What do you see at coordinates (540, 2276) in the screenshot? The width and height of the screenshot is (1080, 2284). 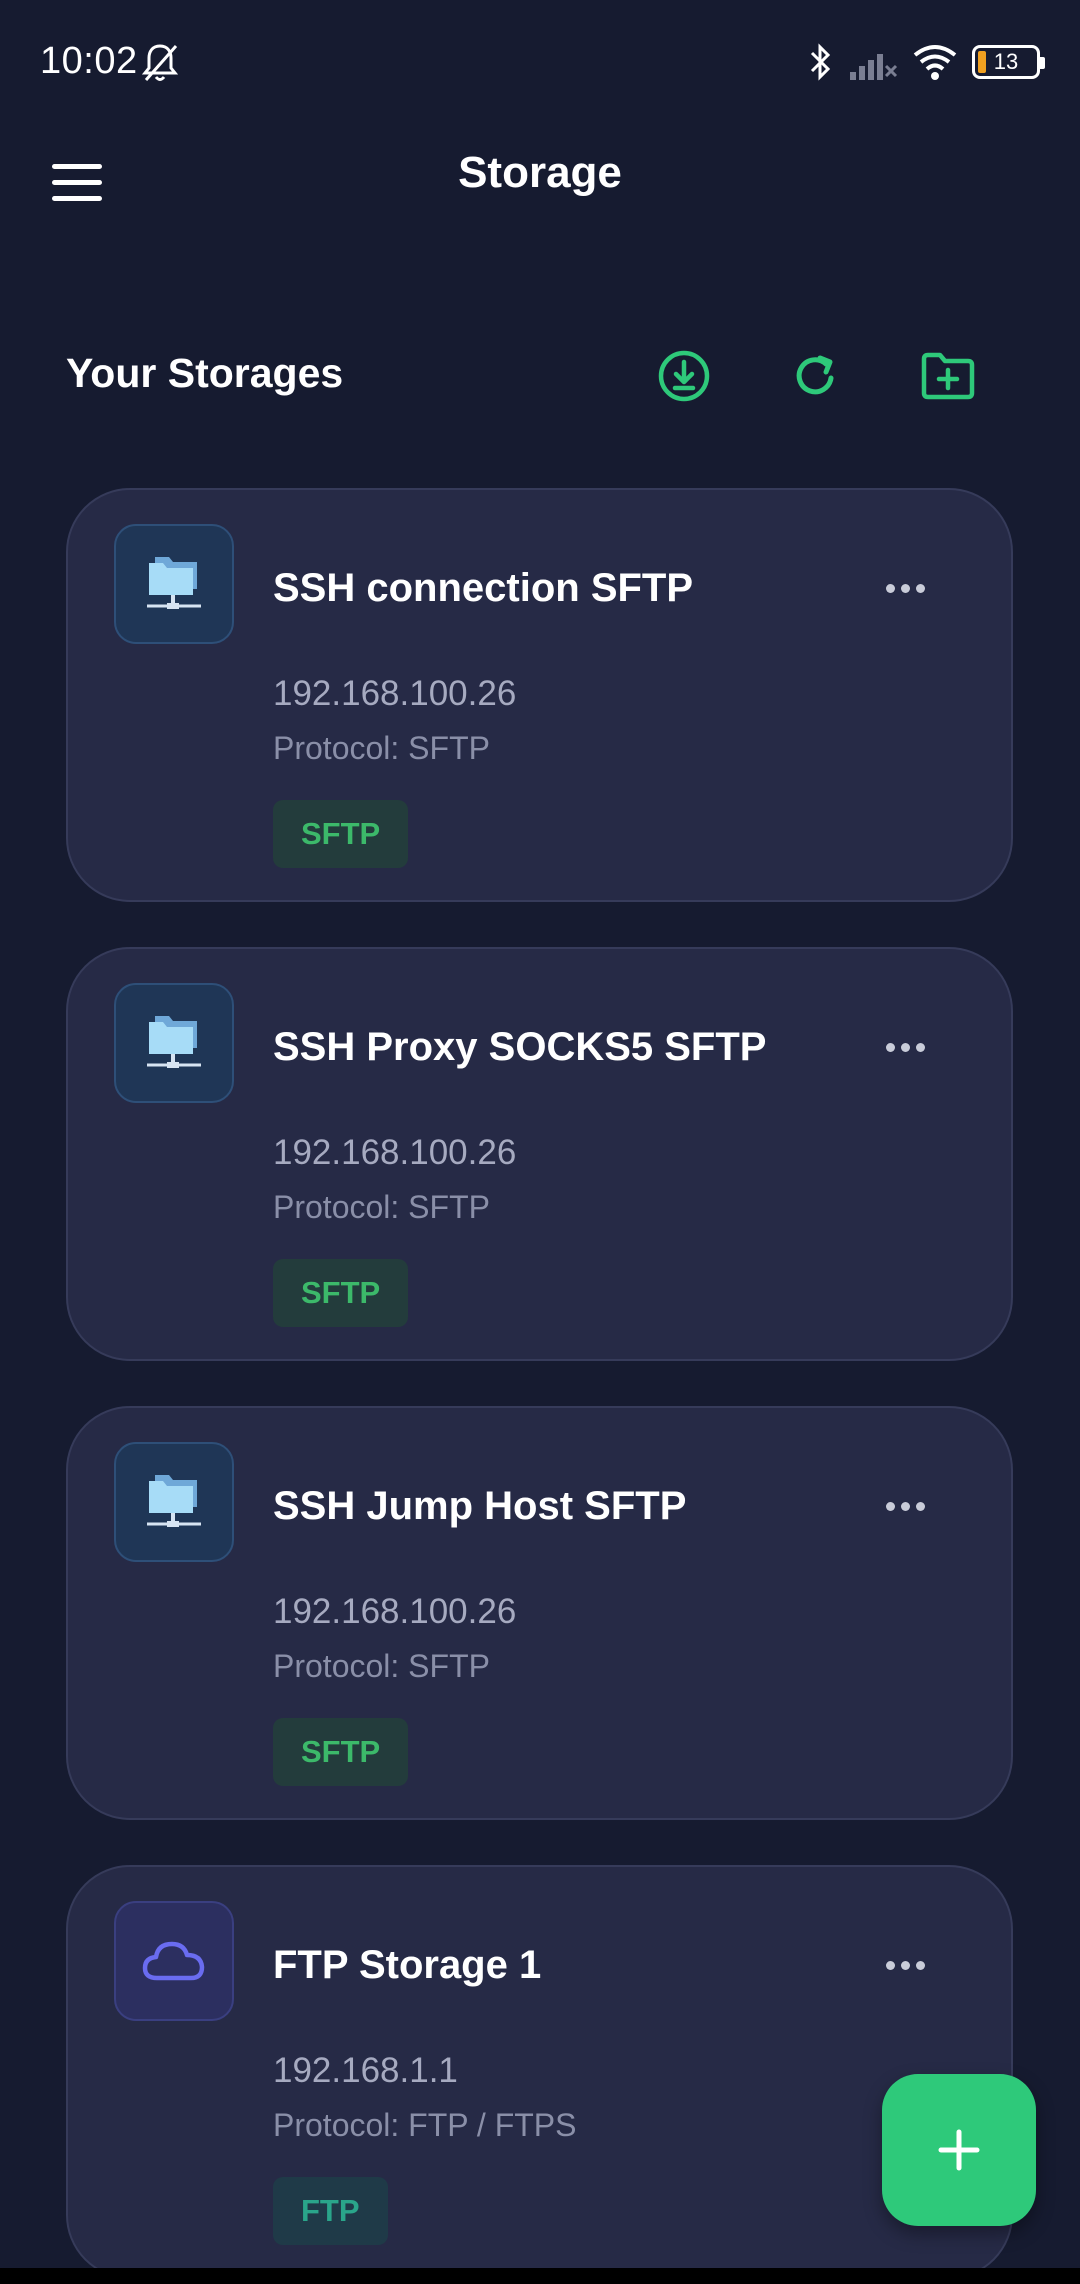 I see `navigation-bar` at bounding box center [540, 2276].